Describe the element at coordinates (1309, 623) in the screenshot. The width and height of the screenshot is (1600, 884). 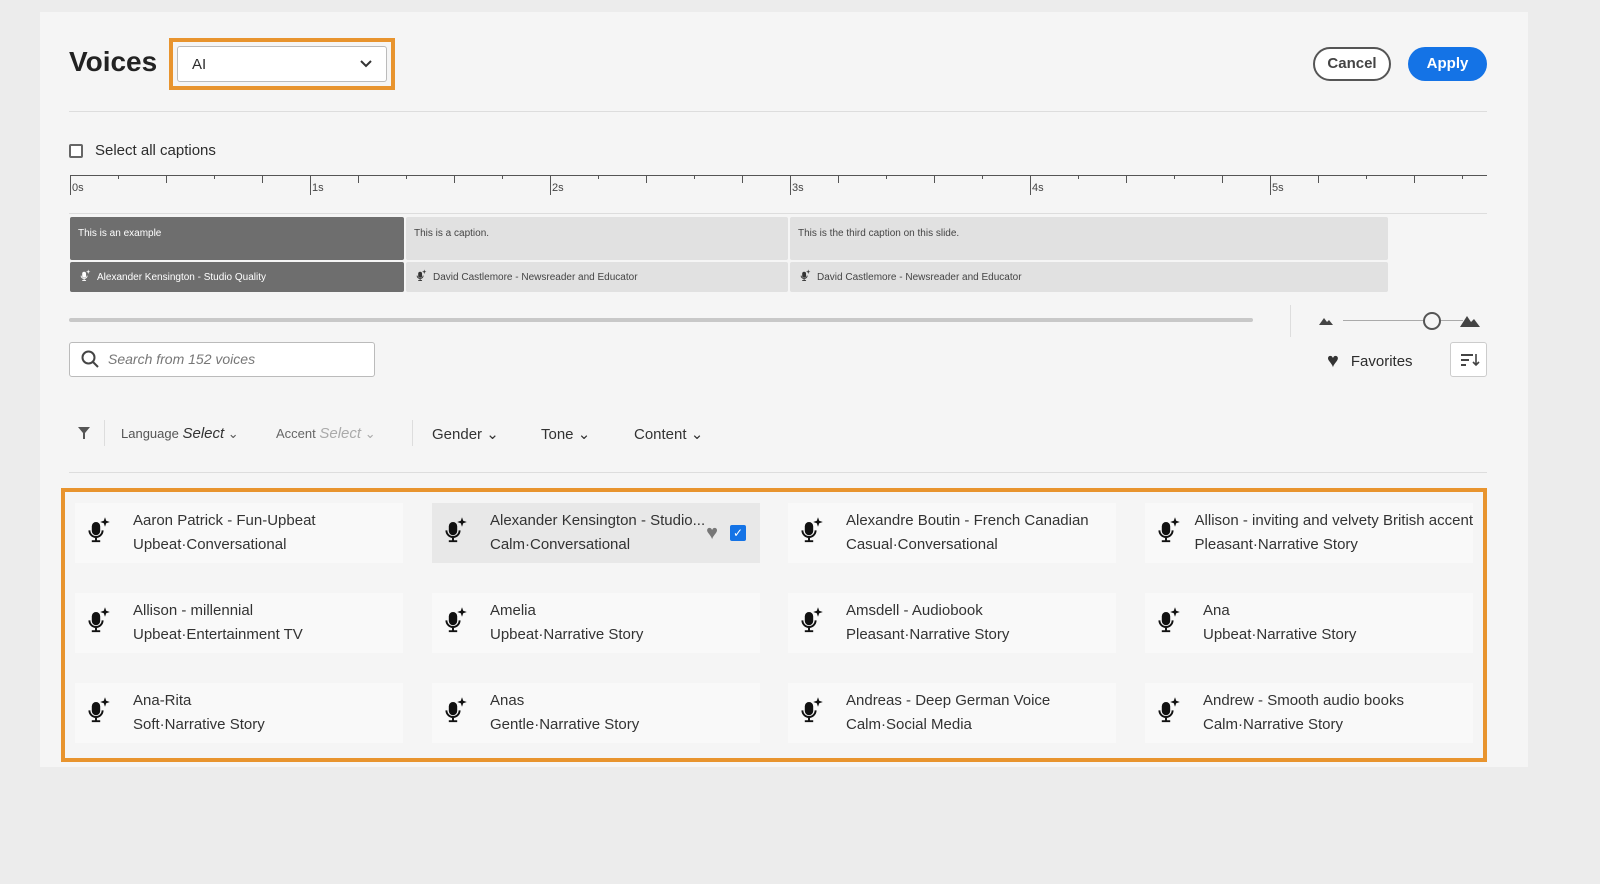
I see `voice-card: Ana Upbeat·Narrative Story` at that location.